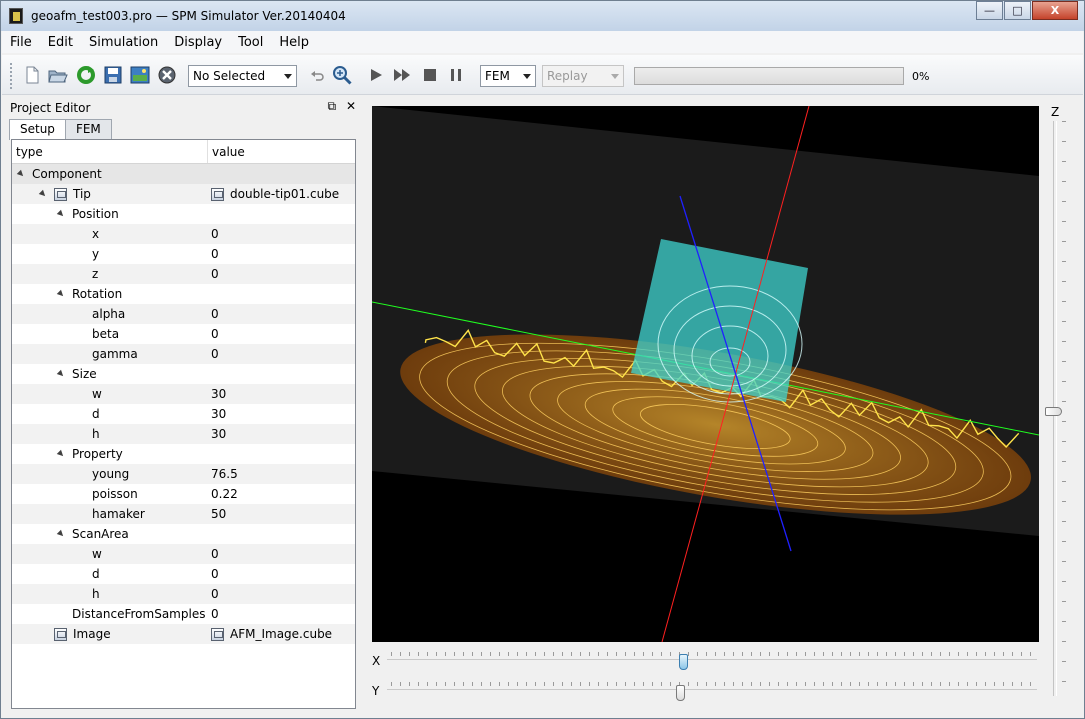 This screenshot has width=1085, height=719. I want to click on tree-cell-value: 50, so click(282, 514).